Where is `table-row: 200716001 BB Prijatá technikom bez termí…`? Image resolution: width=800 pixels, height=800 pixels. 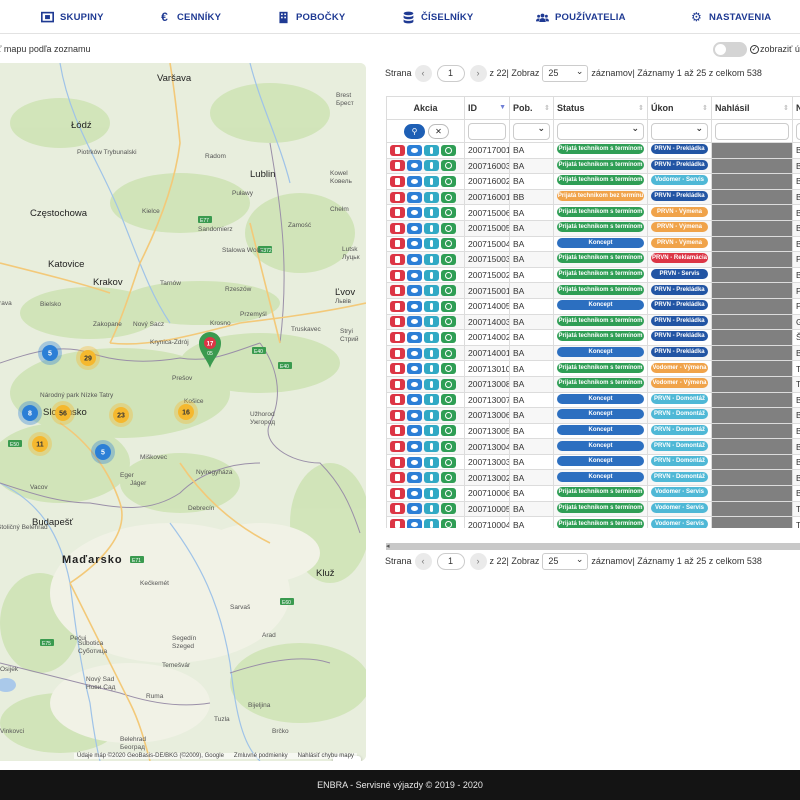
table-row: 200716001 BB Prijatá technikom bez termí… is located at coordinates (593, 197).